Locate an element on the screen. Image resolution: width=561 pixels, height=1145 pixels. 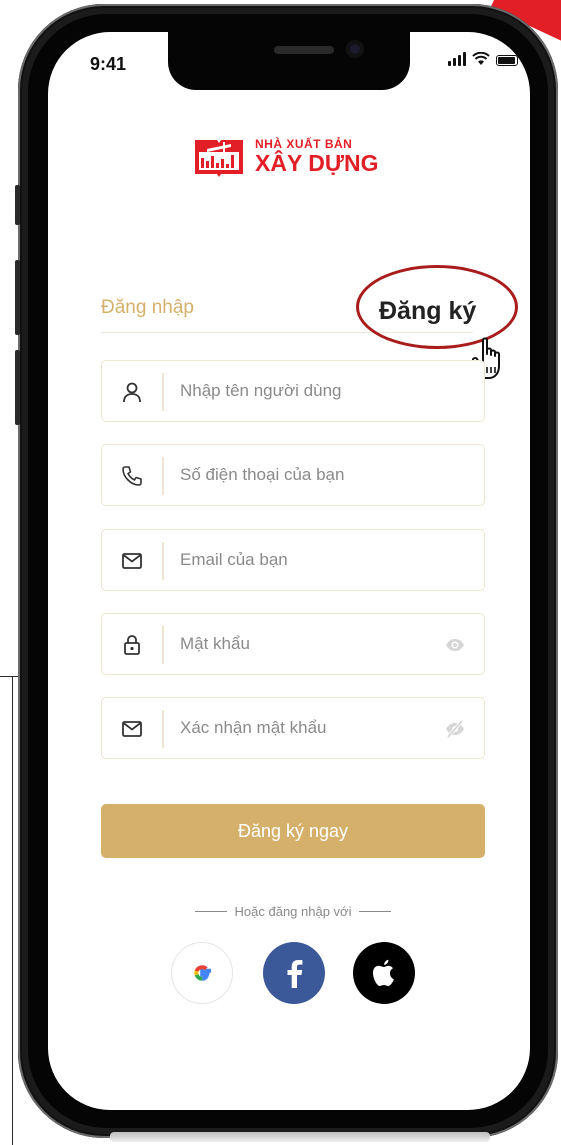
password-input is located at coordinates (310, 644).